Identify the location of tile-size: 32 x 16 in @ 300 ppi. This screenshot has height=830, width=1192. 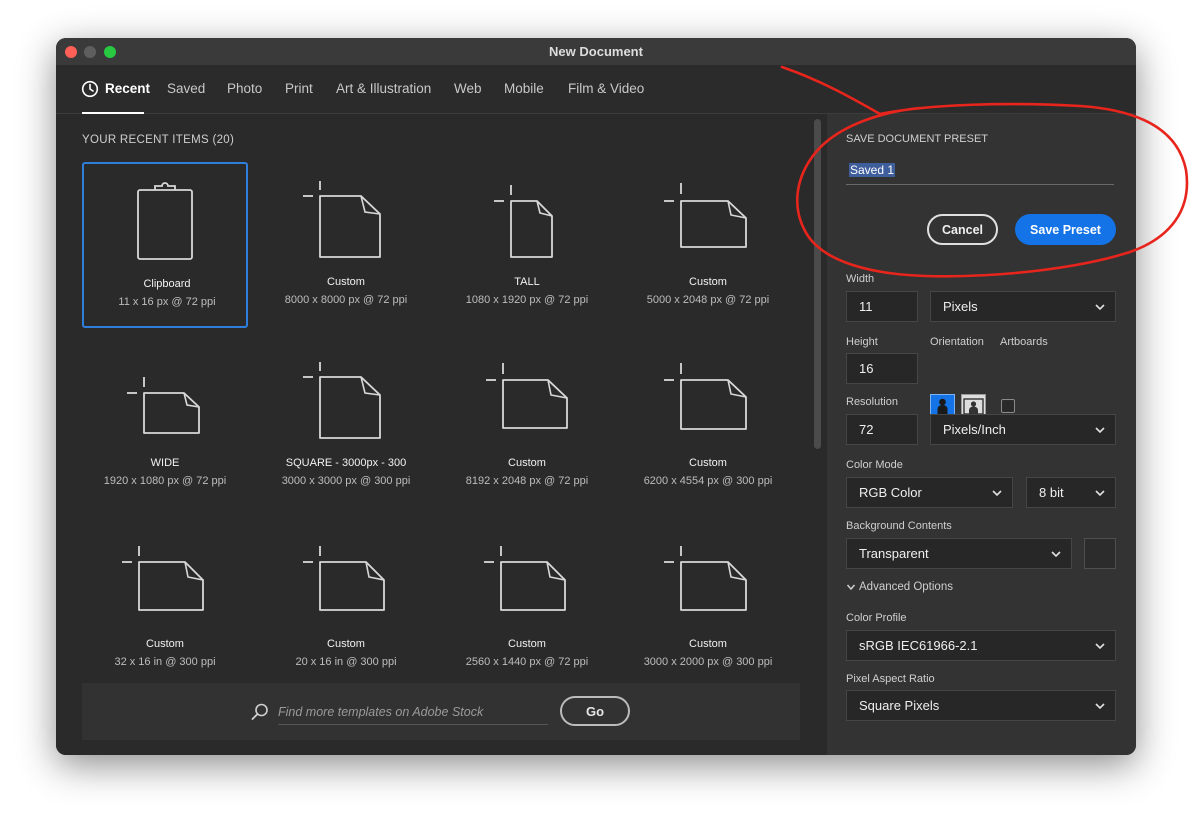
(165, 662).